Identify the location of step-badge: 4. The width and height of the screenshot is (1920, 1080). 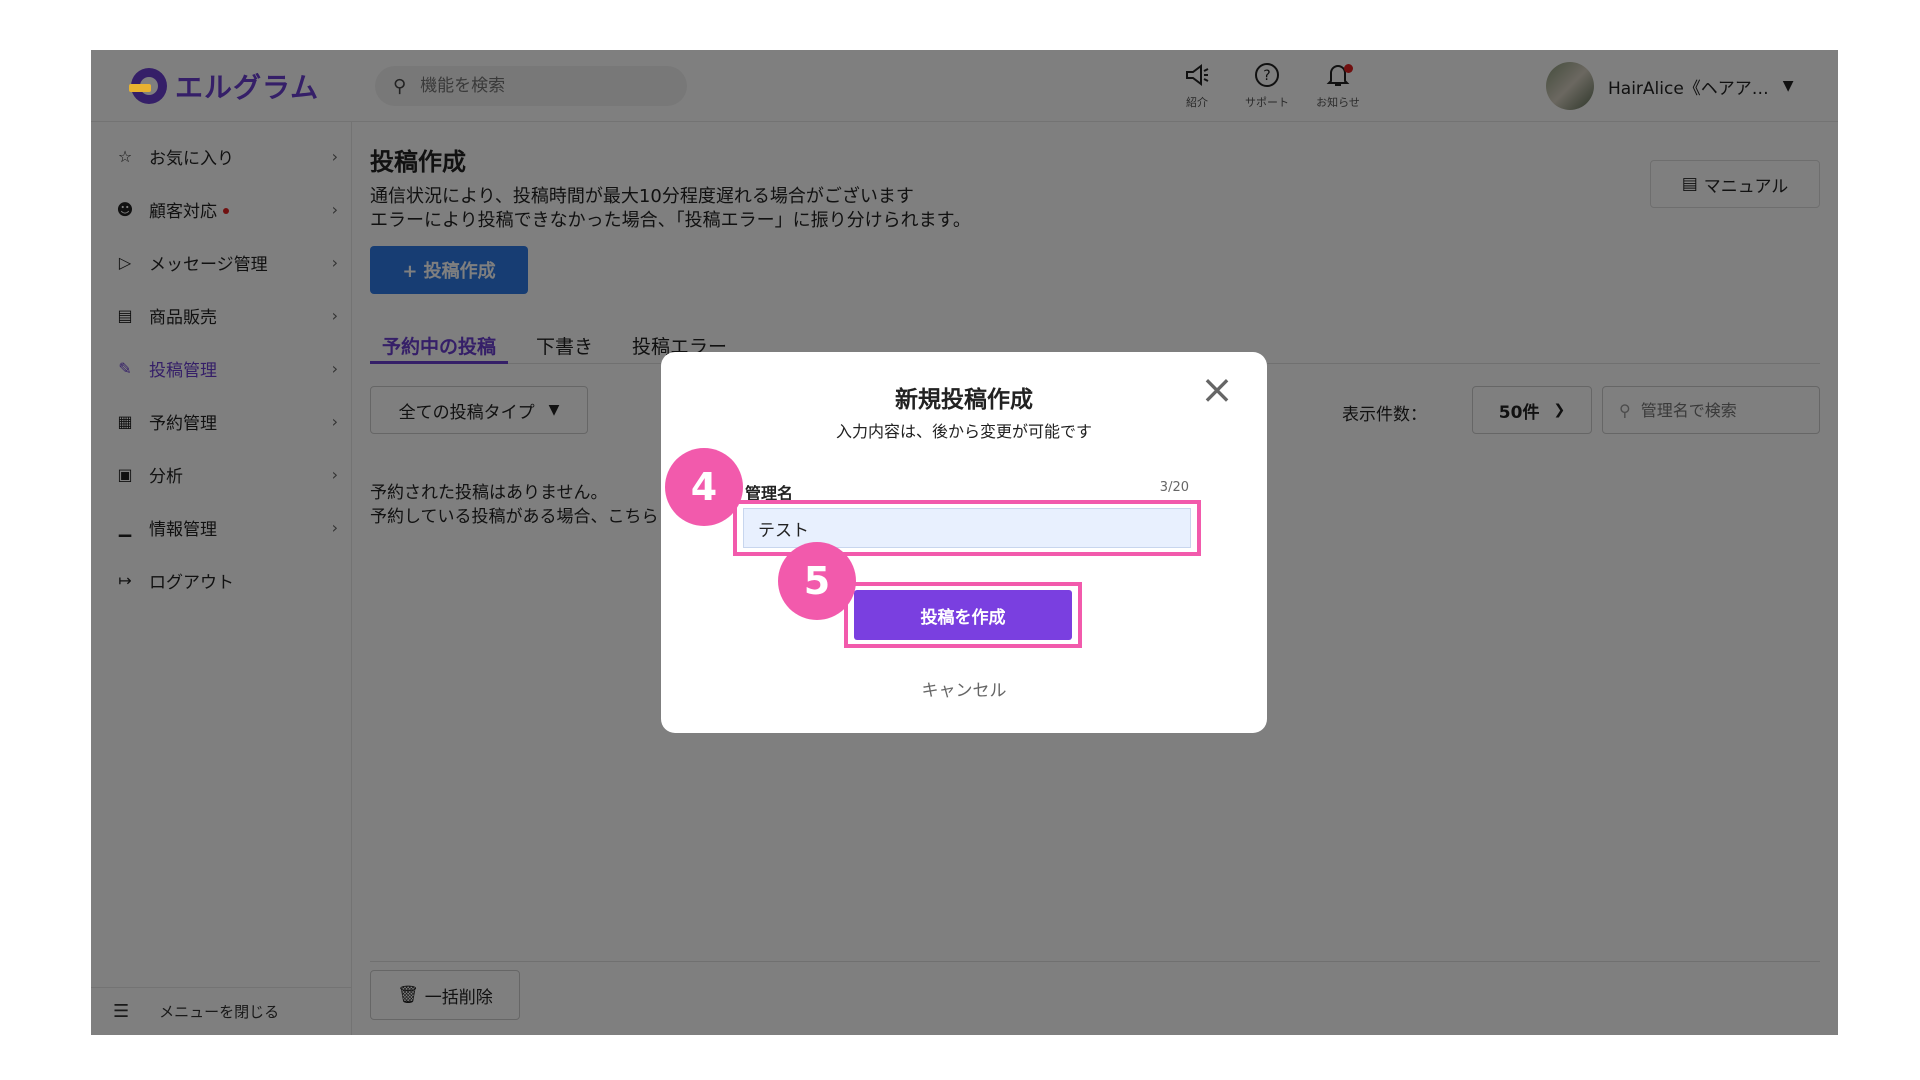
(704, 487).